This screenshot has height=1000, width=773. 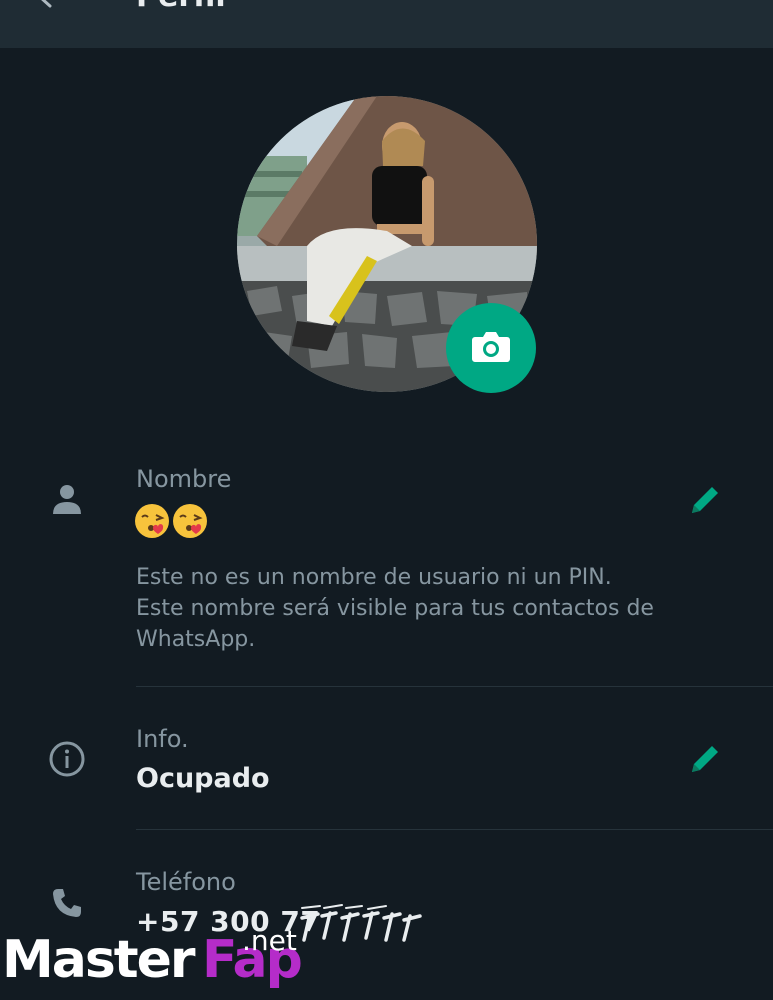 What do you see at coordinates (45, 6) in the screenshot?
I see `arrow-back-icon` at bounding box center [45, 6].